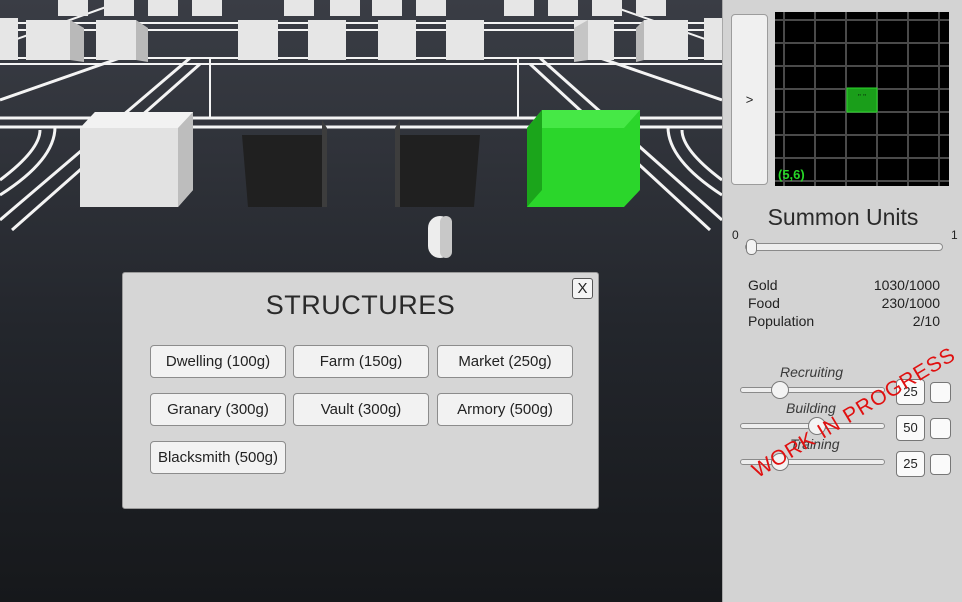 The width and height of the screenshot is (962, 602). Describe the element at coordinates (361, 361) in the screenshot. I see `farm-button: Farm (150g)` at that location.